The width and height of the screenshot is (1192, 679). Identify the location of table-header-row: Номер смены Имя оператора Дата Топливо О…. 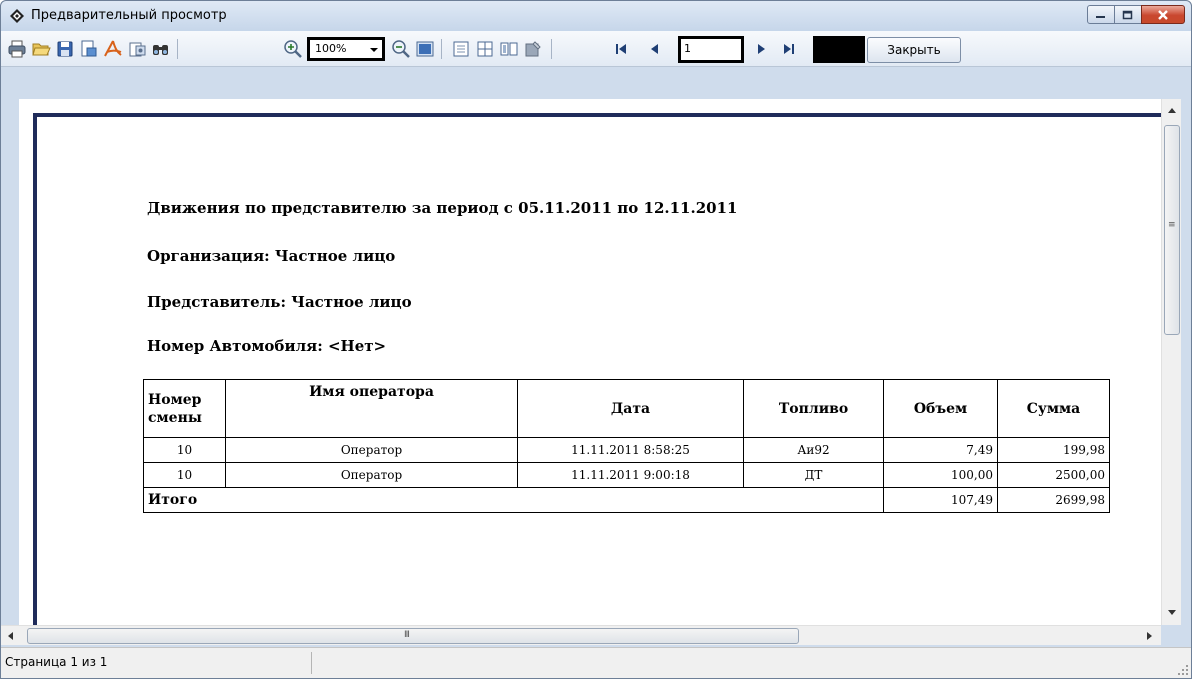
(626, 408).